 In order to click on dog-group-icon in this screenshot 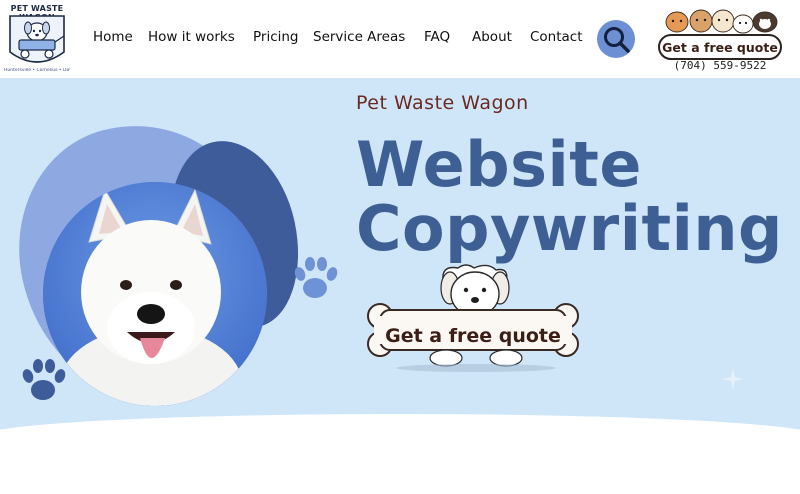, I will do `click(721, 21)`.